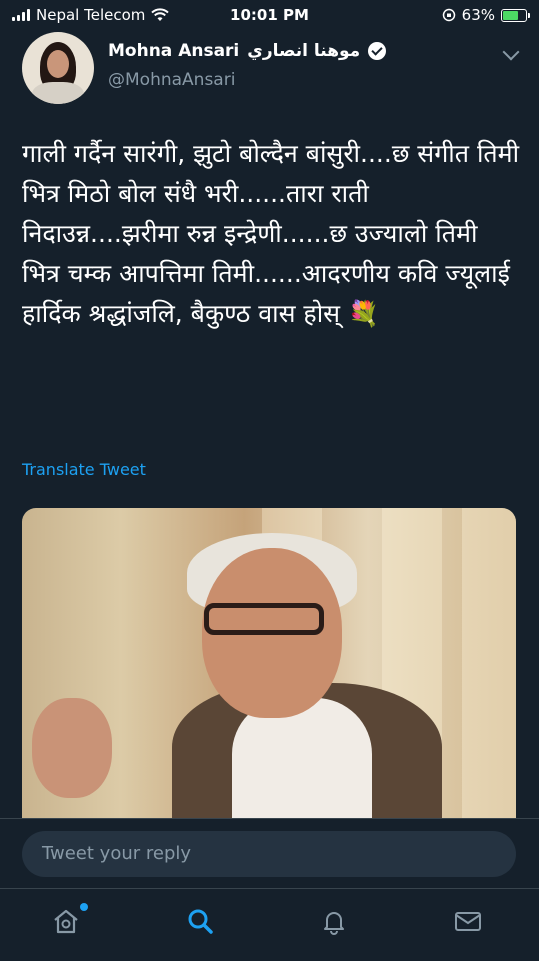 This screenshot has width=539, height=961. I want to click on author-name-row: Mohna Ansari موهنا انصاري, so click(247, 51).